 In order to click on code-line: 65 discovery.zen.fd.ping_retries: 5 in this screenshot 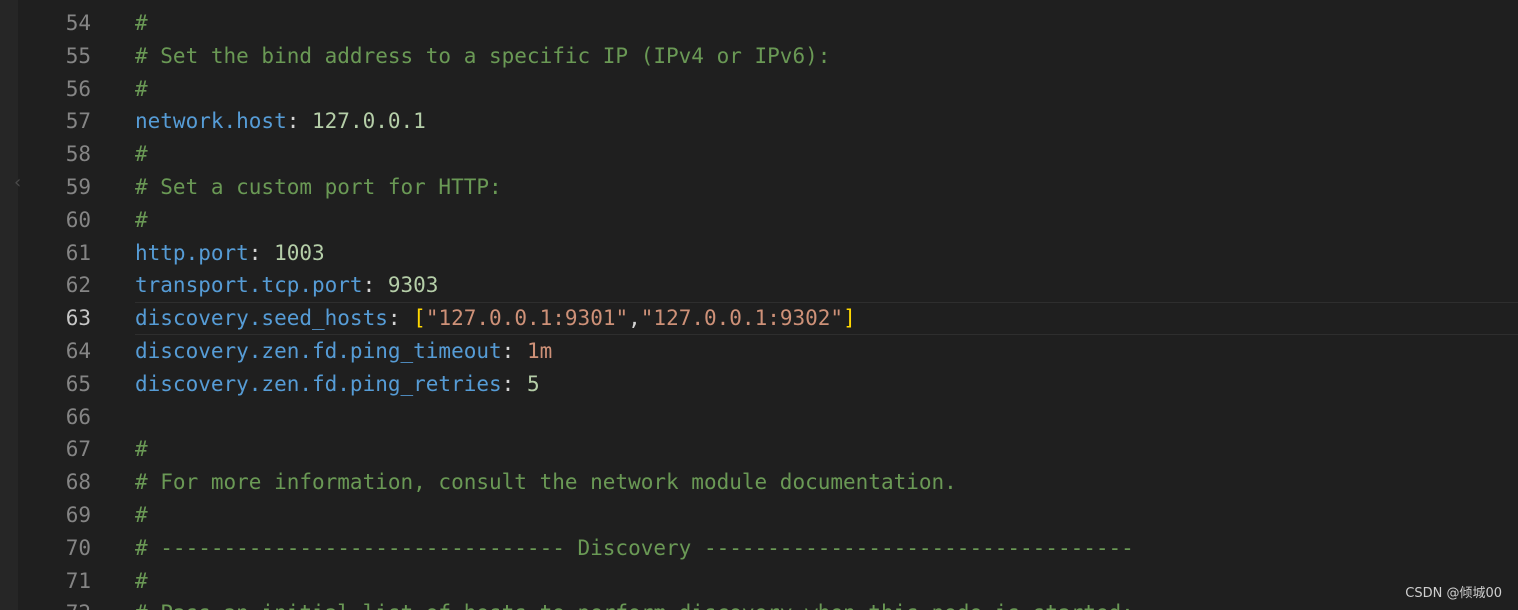, I will do `click(759, 384)`.